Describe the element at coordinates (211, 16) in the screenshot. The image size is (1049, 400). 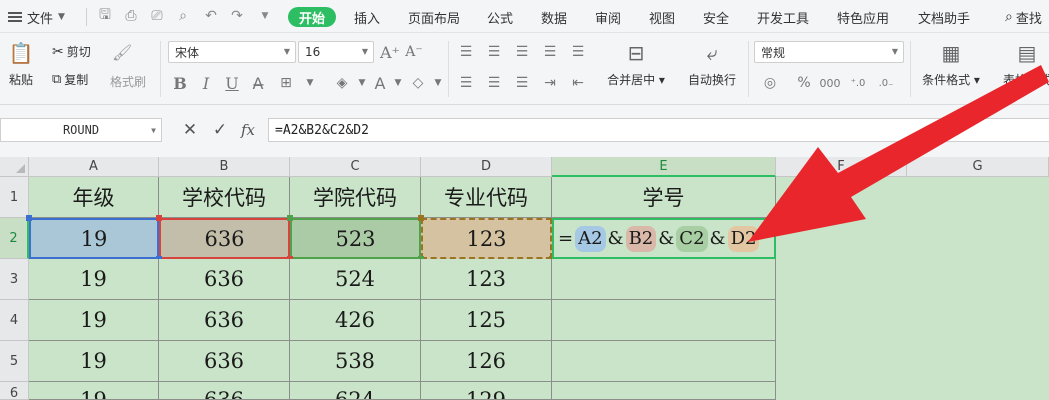
I see `undo-icon: ↶` at that location.